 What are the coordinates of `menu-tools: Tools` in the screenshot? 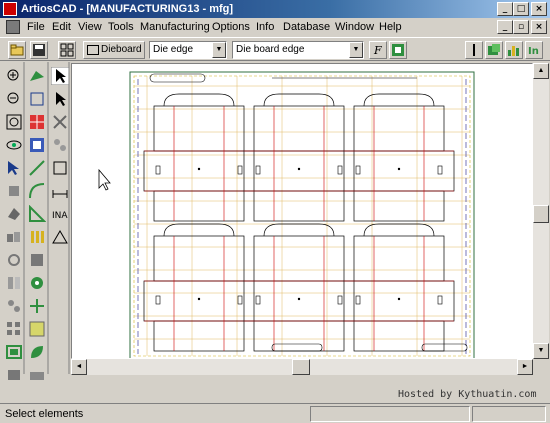 It's located at (121, 27).